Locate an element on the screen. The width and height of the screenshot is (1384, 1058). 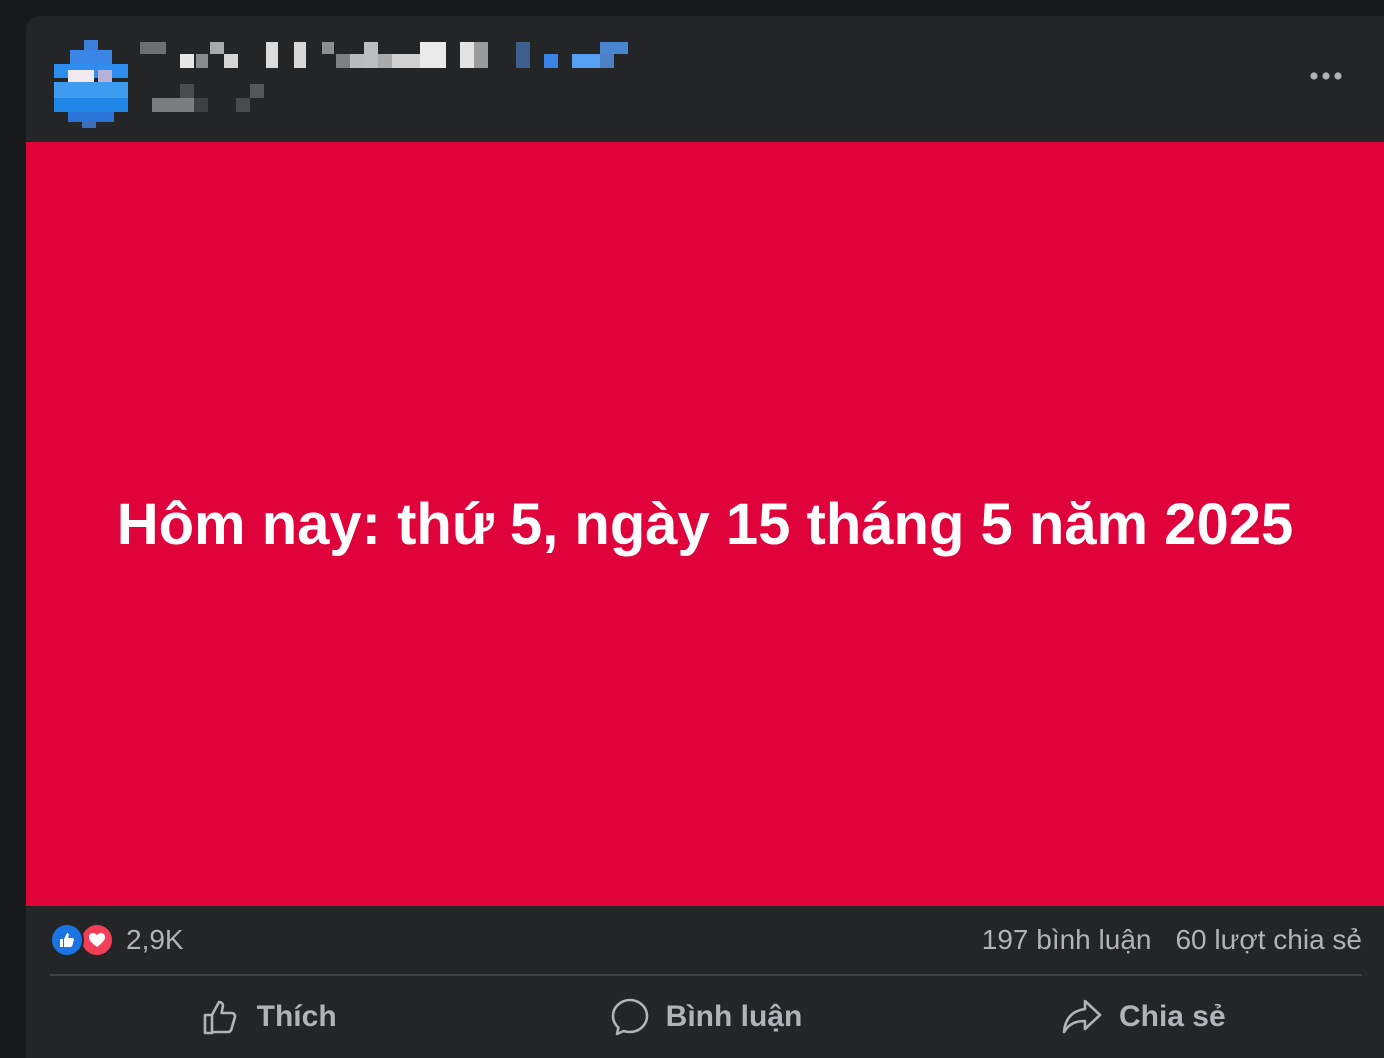
like-icon is located at coordinates (67, 940).